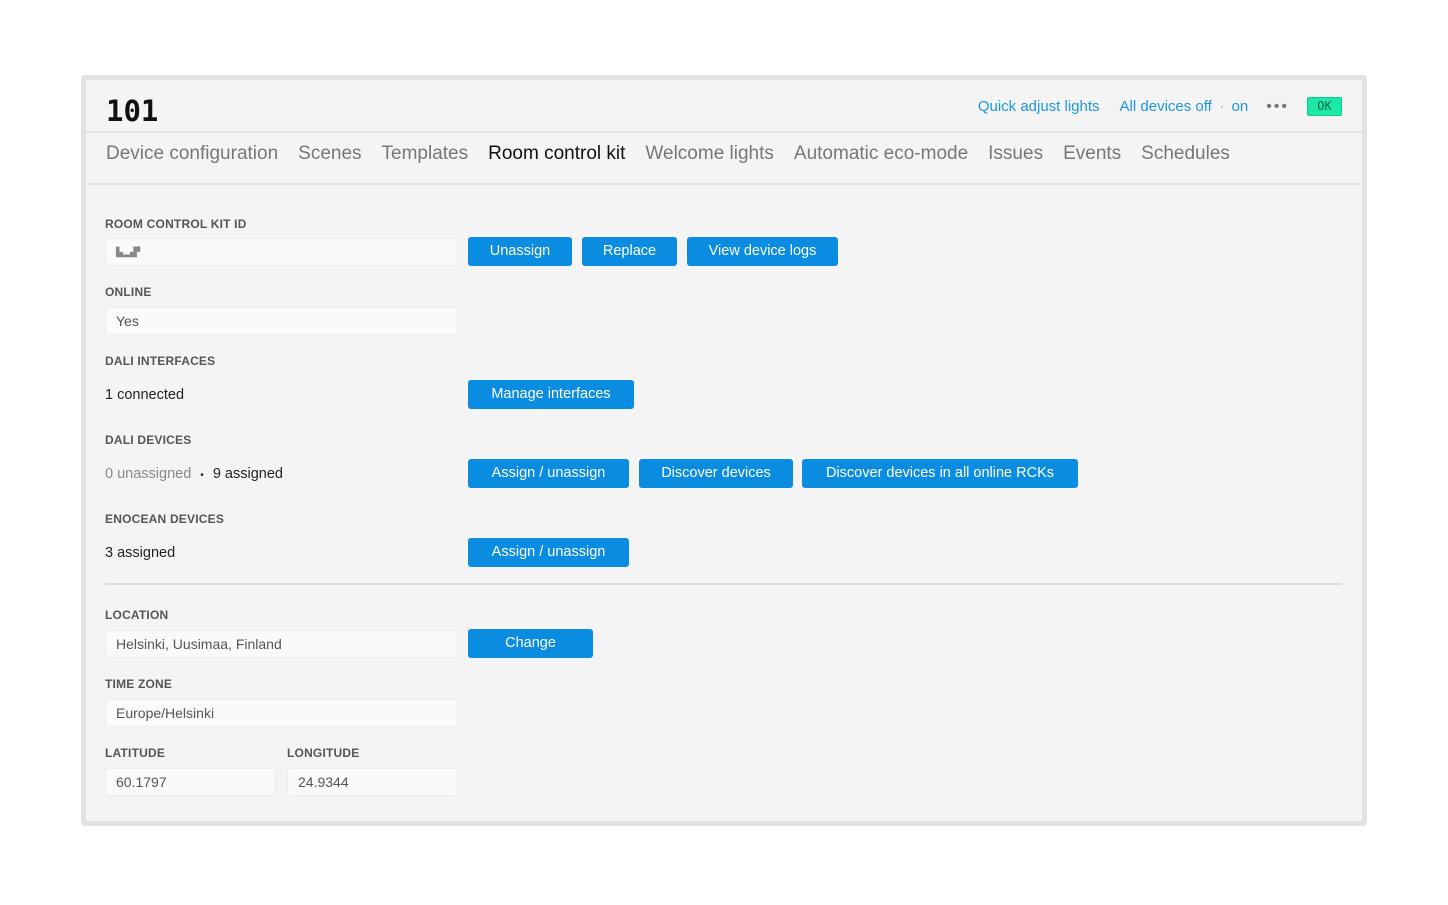 The width and height of the screenshot is (1448, 905). Describe the element at coordinates (1166, 106) in the screenshot. I see `all-devices-off-link: All devices off` at that location.